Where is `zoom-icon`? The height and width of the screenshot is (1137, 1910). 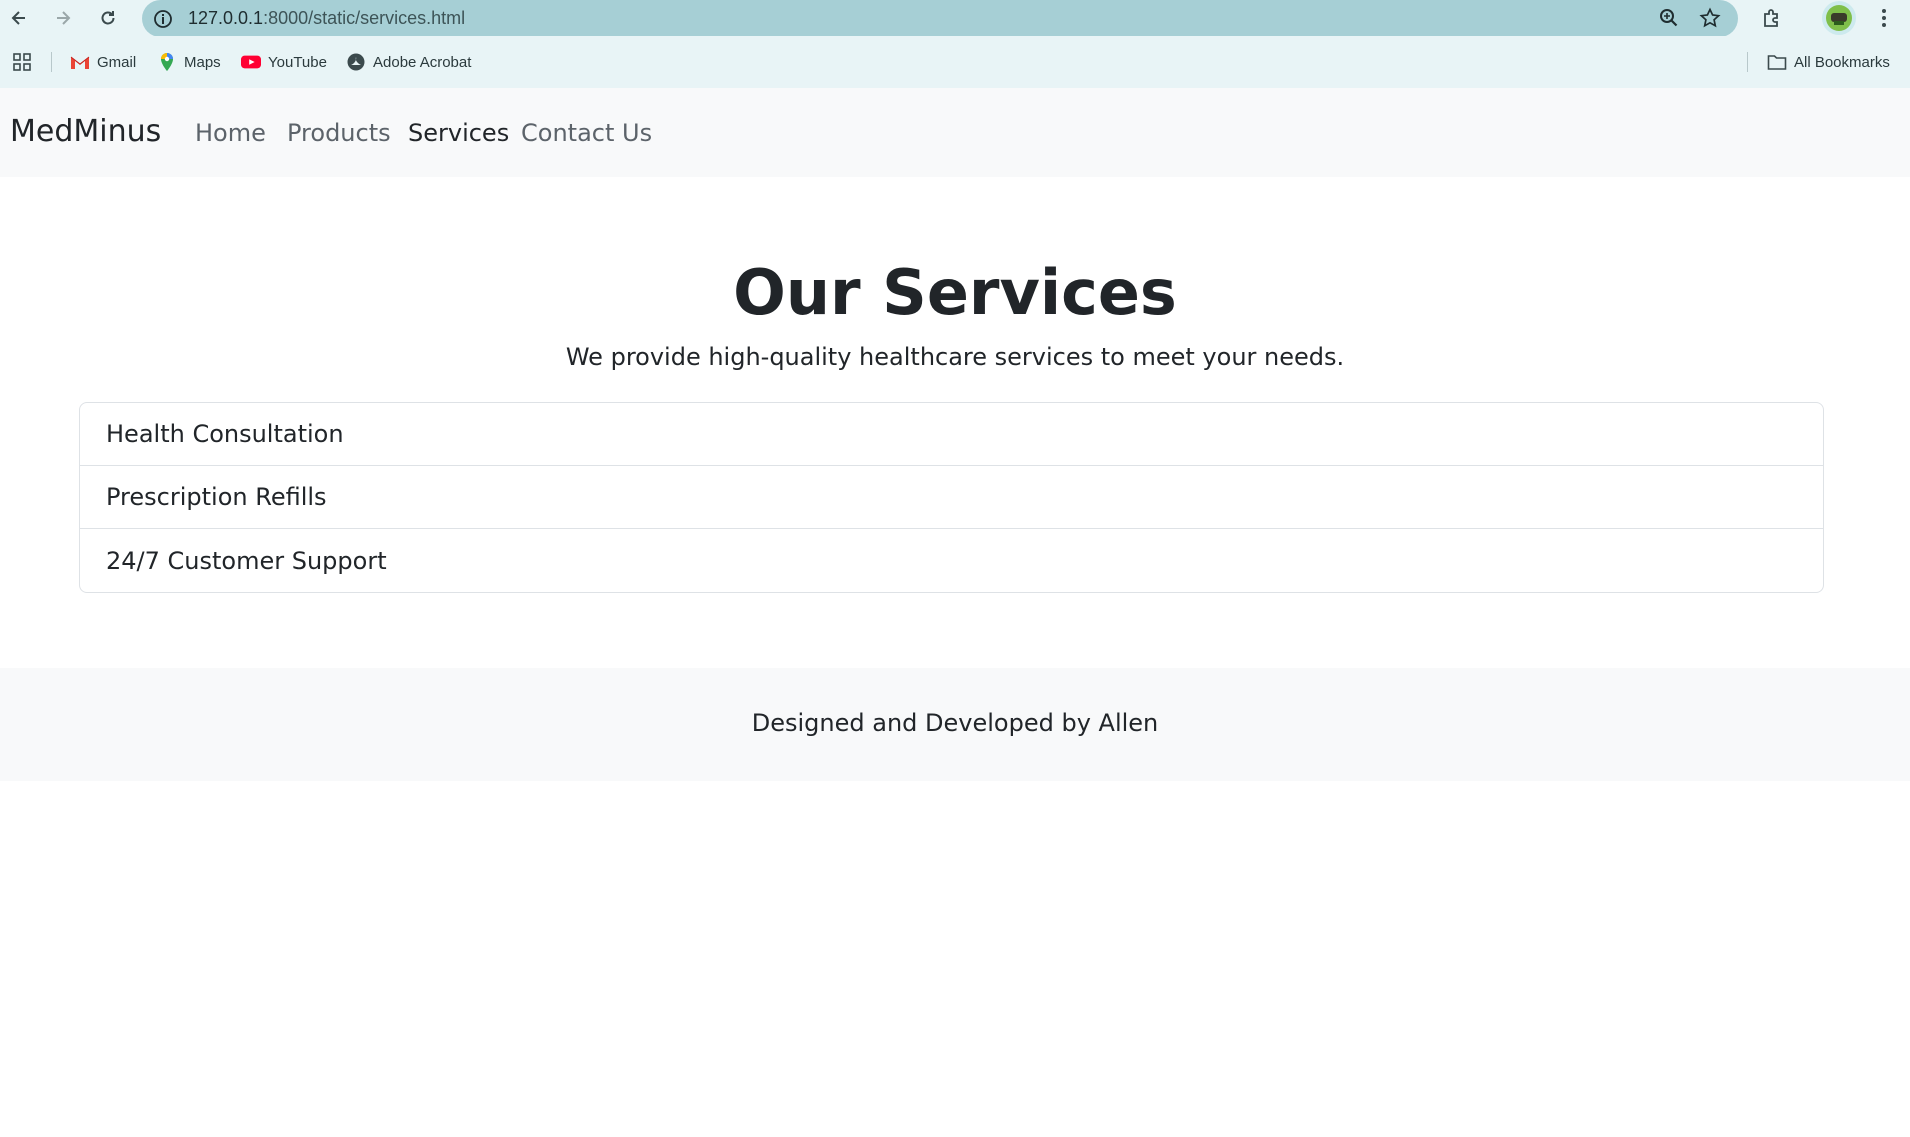 zoom-icon is located at coordinates (1669, 20).